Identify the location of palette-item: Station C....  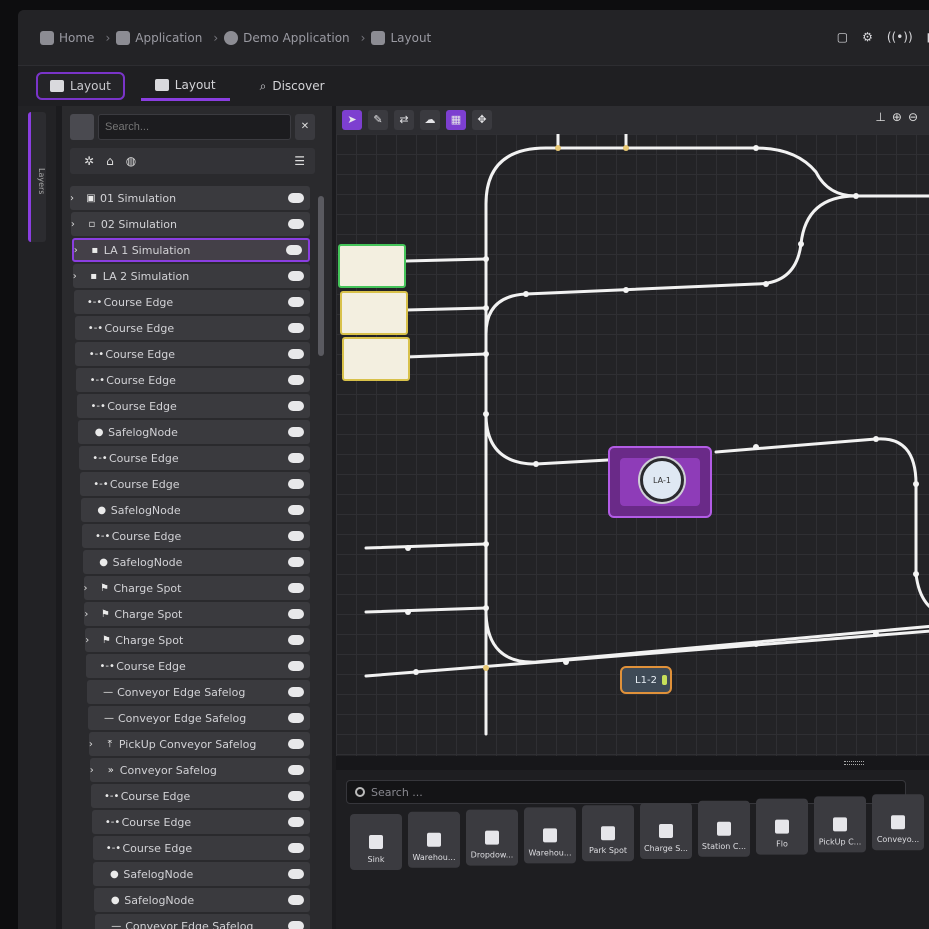
(724, 828).